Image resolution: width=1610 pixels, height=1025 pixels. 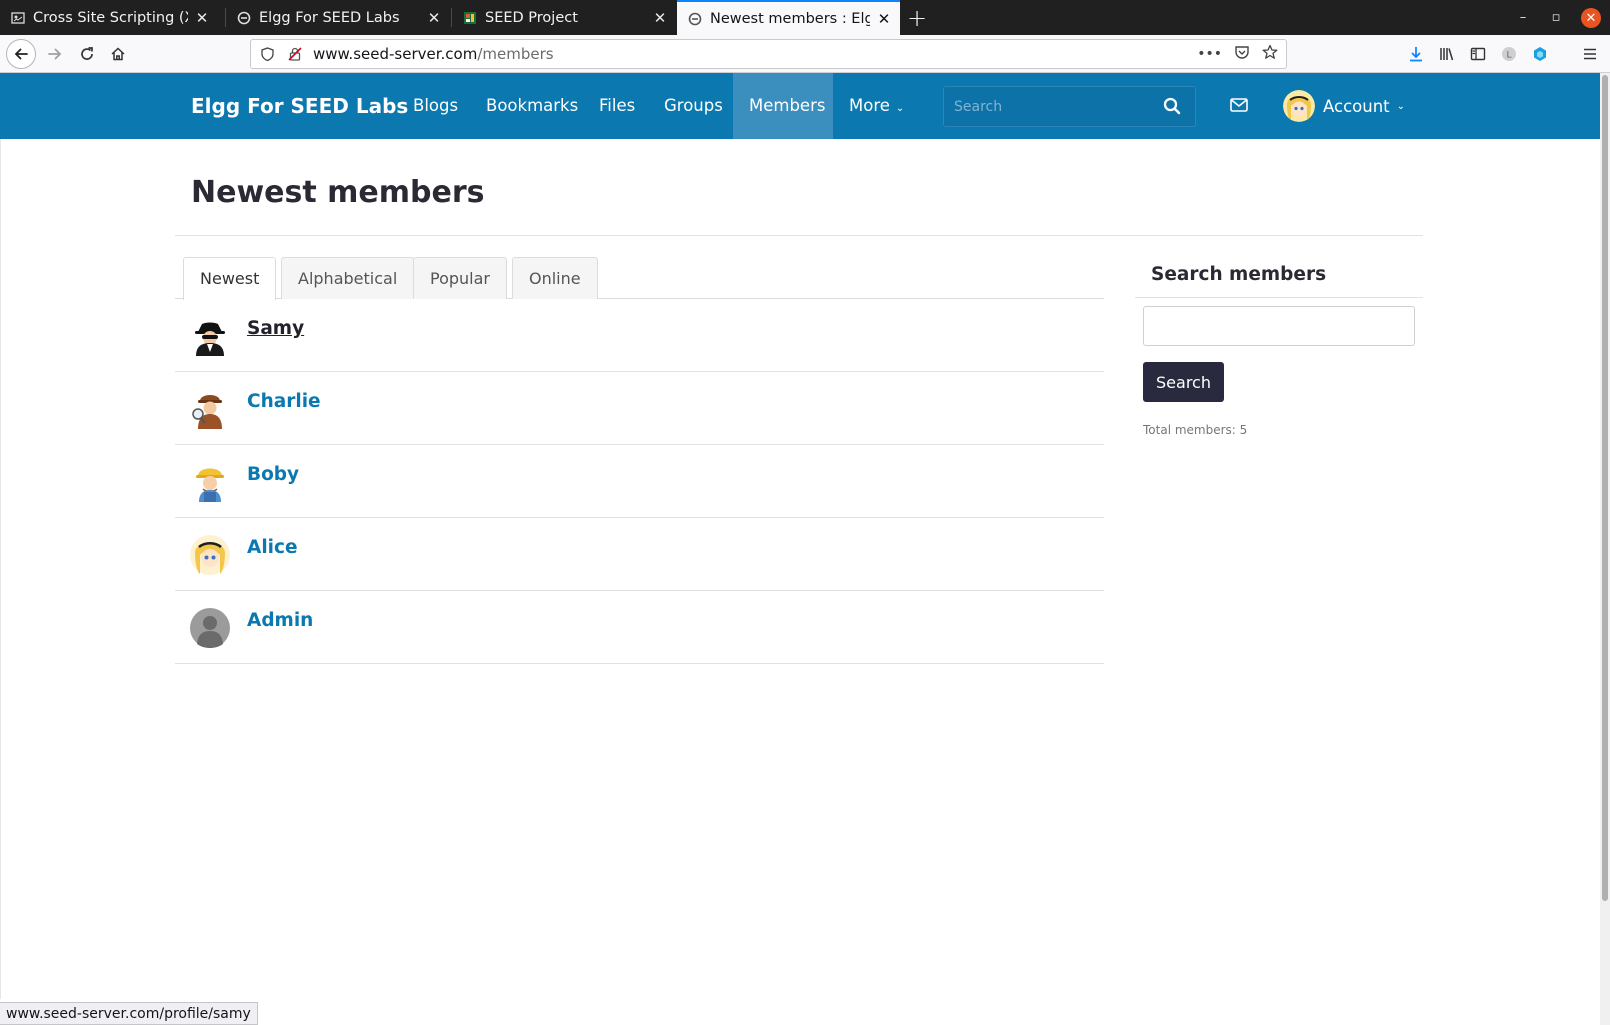 I want to click on detective-avatar, so click(x=210, y=409).